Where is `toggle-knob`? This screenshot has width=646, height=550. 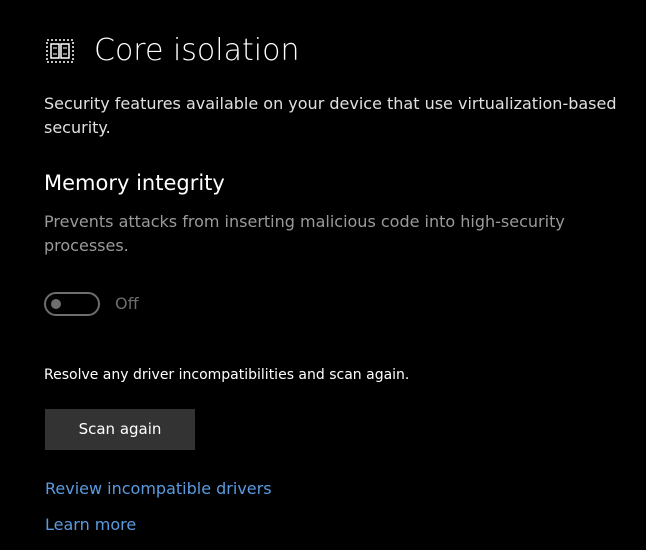 toggle-knob is located at coordinates (56, 304).